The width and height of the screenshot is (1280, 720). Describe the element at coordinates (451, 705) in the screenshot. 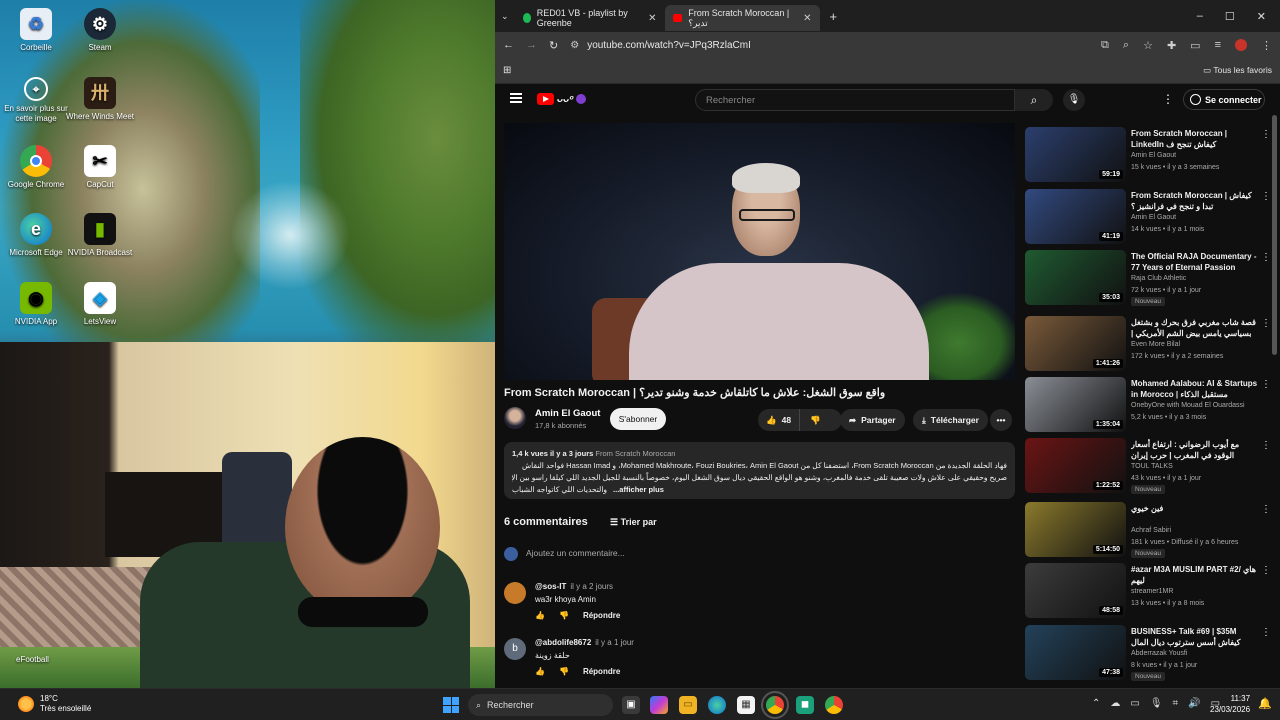

I see `start-button` at that location.